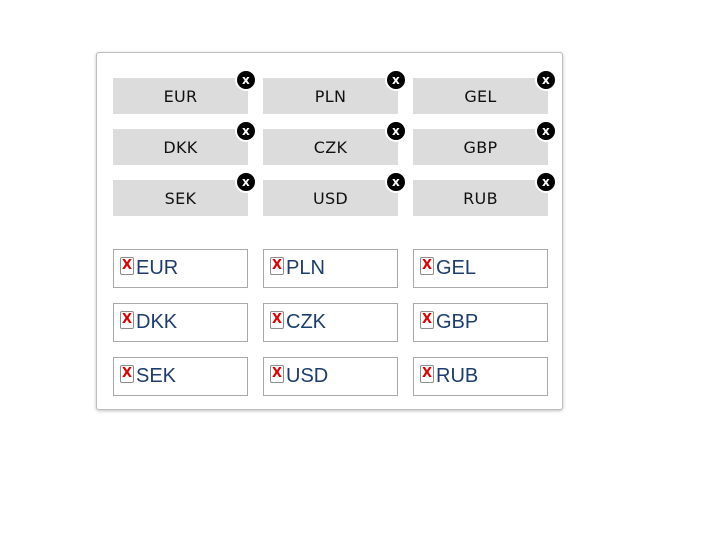 The height and width of the screenshot is (543, 702). What do you see at coordinates (156, 376) in the screenshot?
I see `box-label: SEK` at bounding box center [156, 376].